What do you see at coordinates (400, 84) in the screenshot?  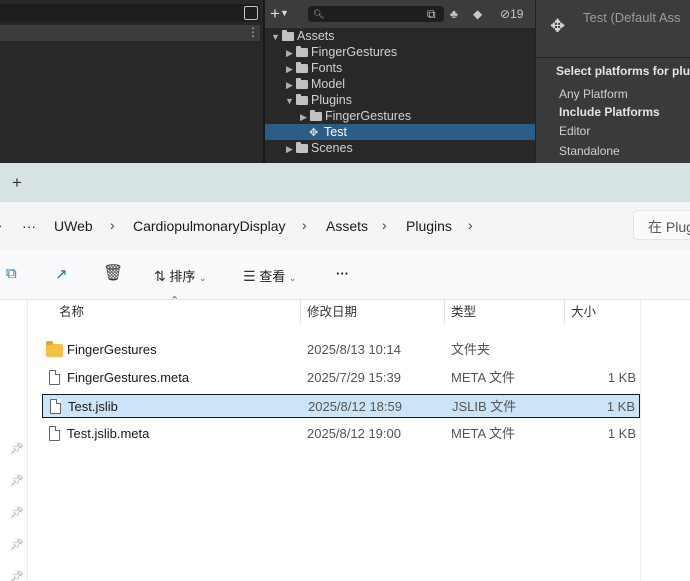 I see `tree-item: ▶ Model` at bounding box center [400, 84].